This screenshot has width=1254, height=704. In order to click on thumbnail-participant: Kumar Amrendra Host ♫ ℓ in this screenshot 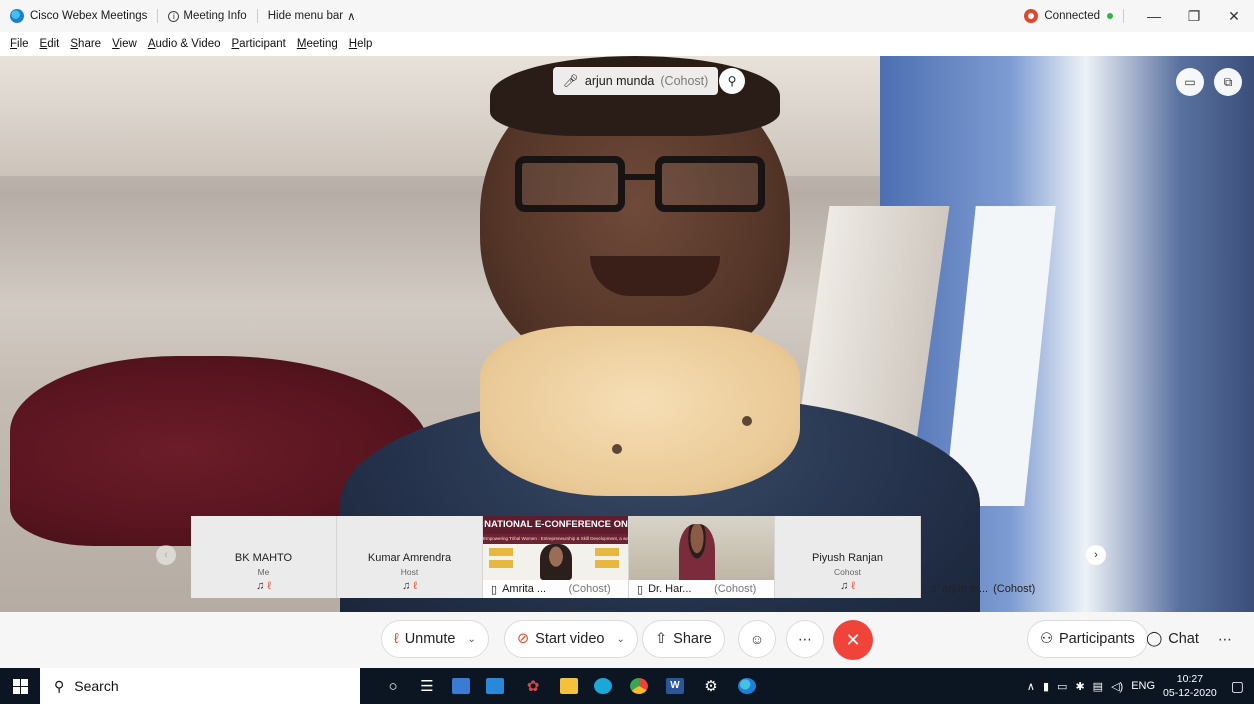, I will do `click(410, 557)`.